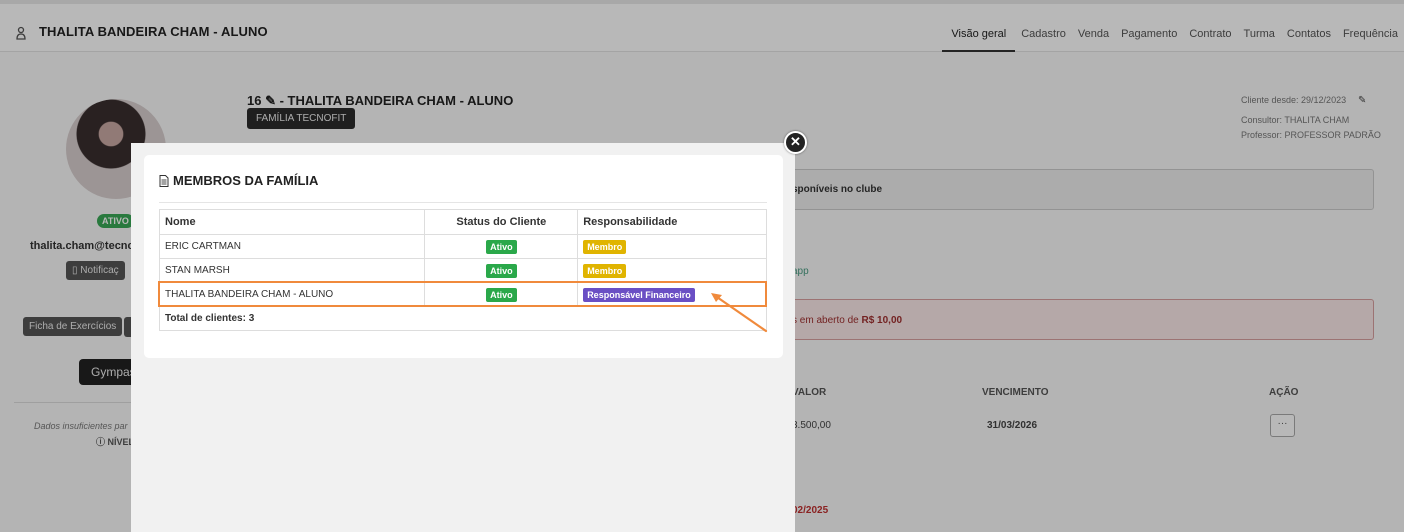 This screenshot has height=532, width=1404. What do you see at coordinates (292, 246) in the screenshot?
I see `member-name: ERIC CARTMAN` at bounding box center [292, 246].